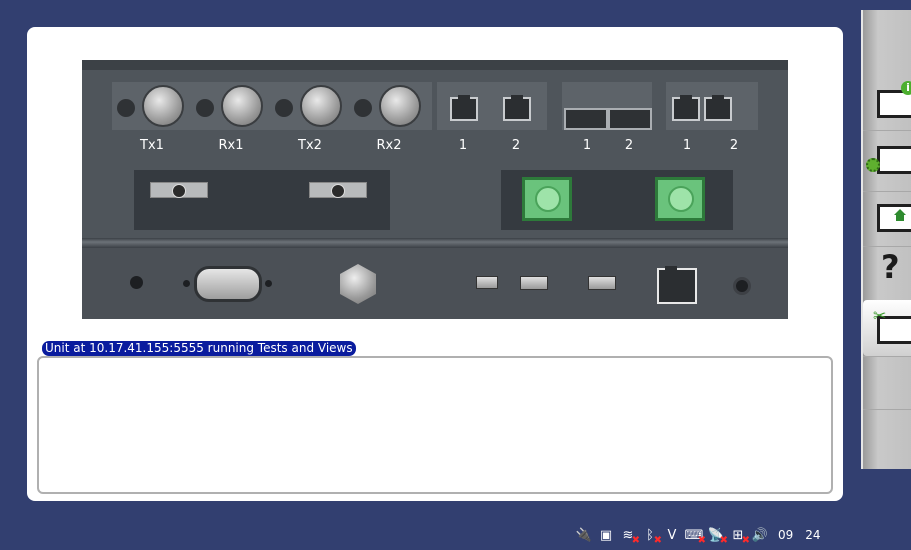  I want to click on clock-hour: 09, so click(786, 535).